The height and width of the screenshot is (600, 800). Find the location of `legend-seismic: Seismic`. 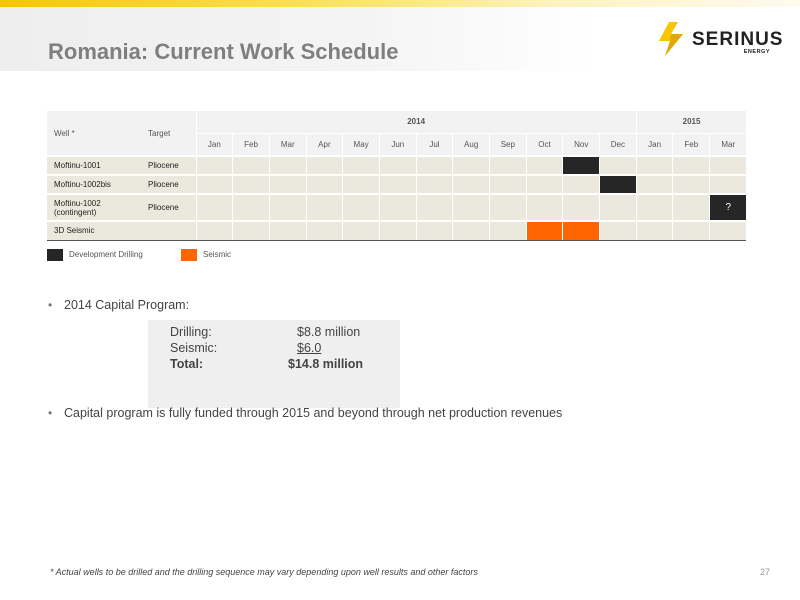

legend-seismic: Seismic is located at coordinates (206, 255).